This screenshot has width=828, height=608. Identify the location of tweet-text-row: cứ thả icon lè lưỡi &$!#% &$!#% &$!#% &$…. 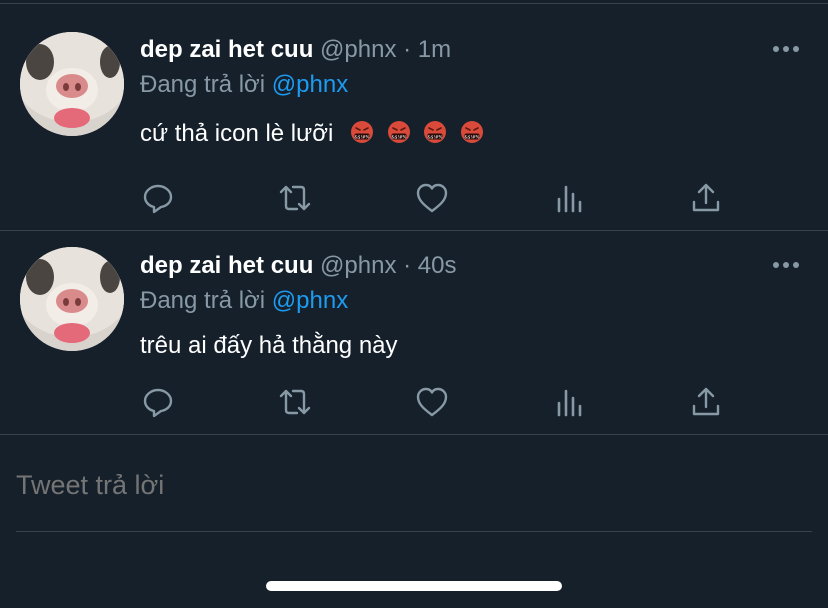
(312, 134).